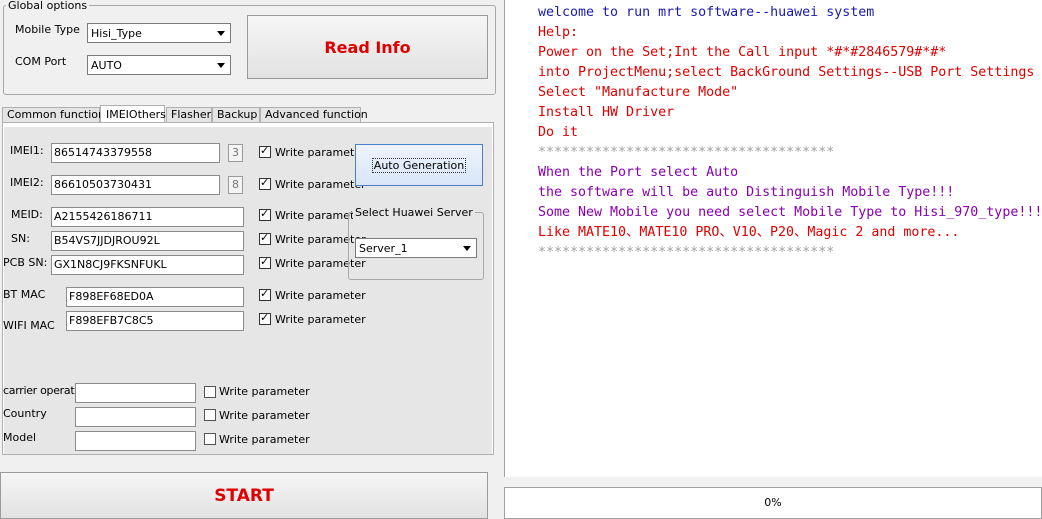 This screenshot has width=1042, height=519. I want to click on pcb-sn-write-checkbox, so click(265, 262).